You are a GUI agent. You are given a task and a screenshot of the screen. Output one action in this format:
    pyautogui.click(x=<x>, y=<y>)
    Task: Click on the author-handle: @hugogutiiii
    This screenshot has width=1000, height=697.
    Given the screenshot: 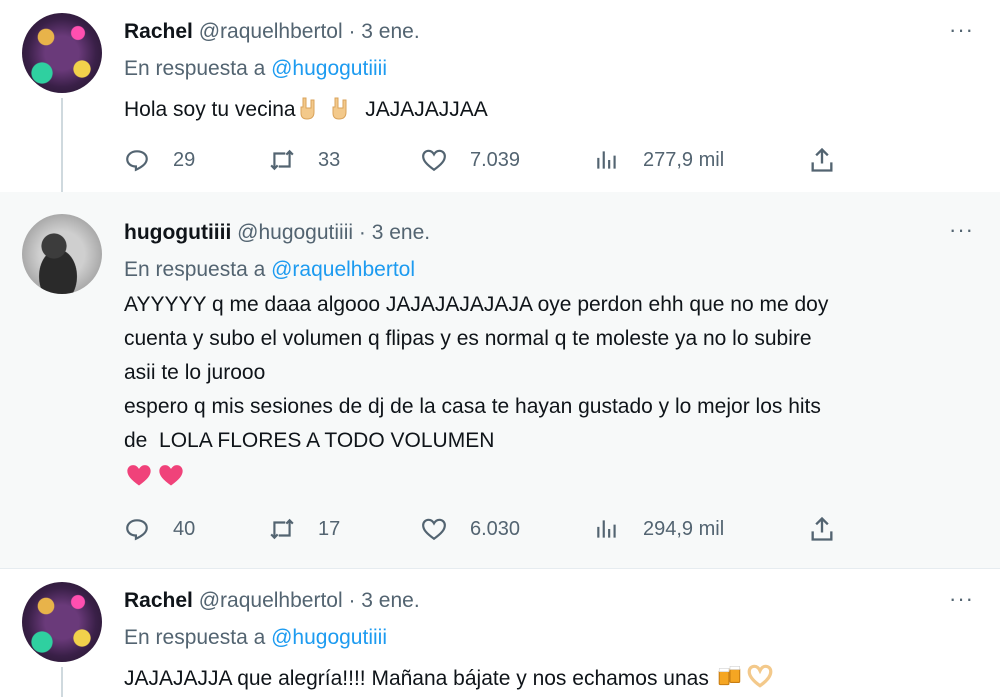 What is the action you would take?
    pyautogui.click(x=295, y=232)
    